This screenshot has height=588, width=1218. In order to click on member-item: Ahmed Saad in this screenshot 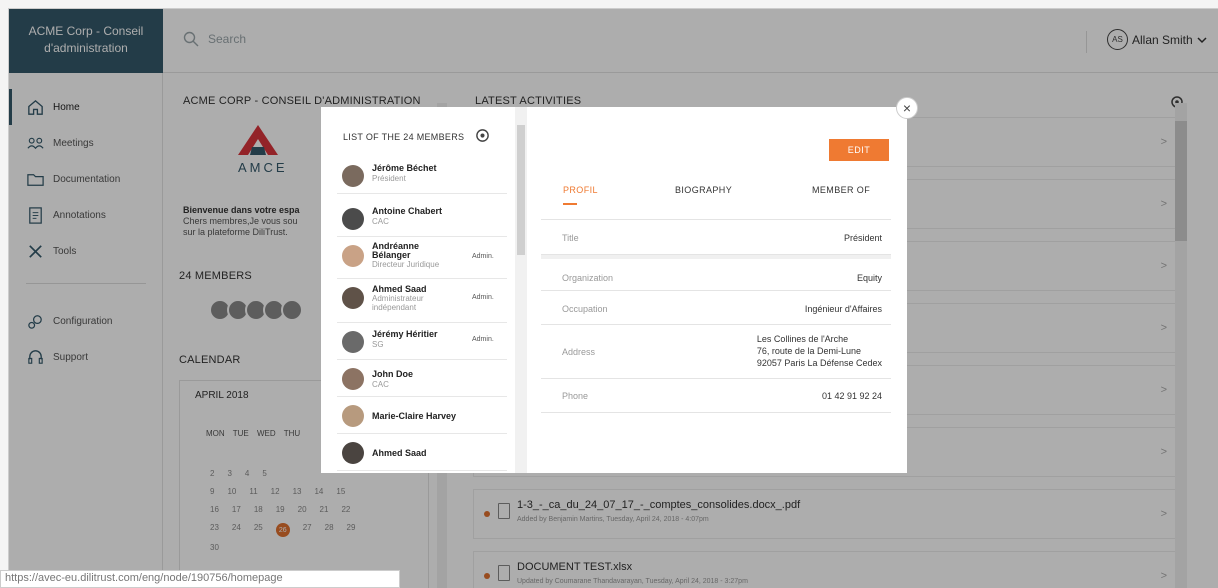, I will do `click(422, 452)`.